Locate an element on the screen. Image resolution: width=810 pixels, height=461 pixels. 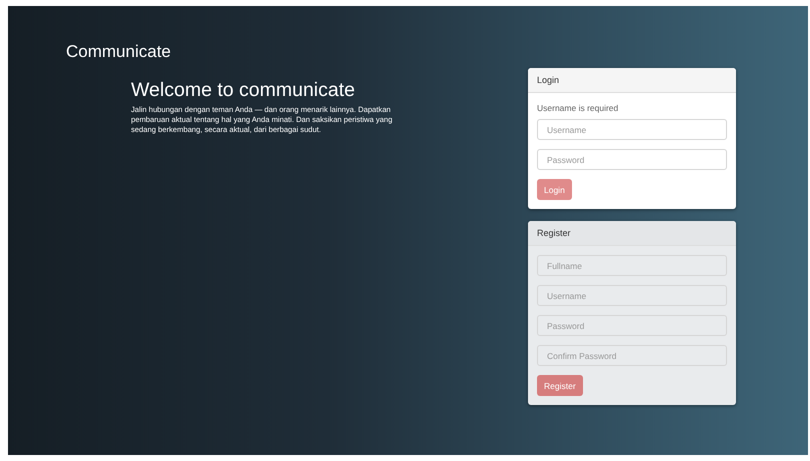
login-button: Login is located at coordinates (554, 189).